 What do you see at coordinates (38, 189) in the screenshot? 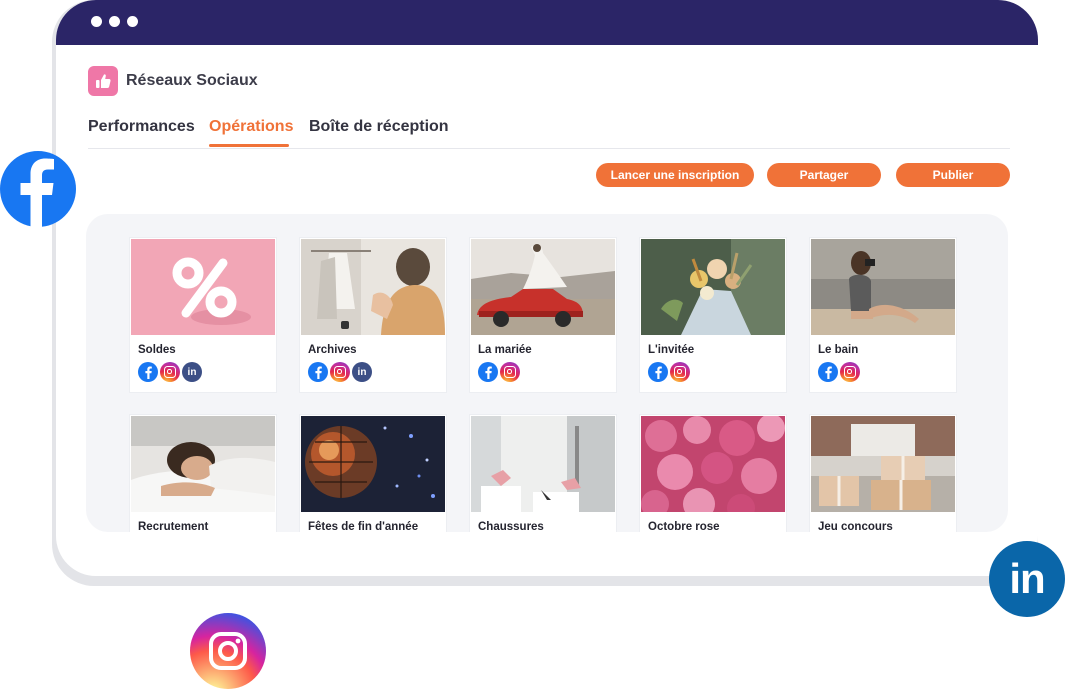
I see `facebook-logo-icon` at bounding box center [38, 189].